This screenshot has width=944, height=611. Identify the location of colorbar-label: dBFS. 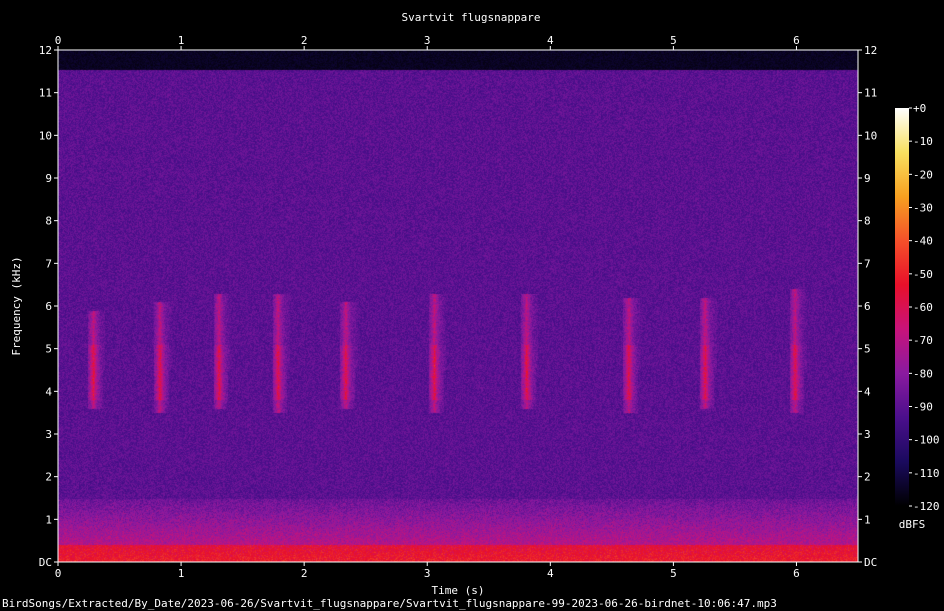
(912, 524).